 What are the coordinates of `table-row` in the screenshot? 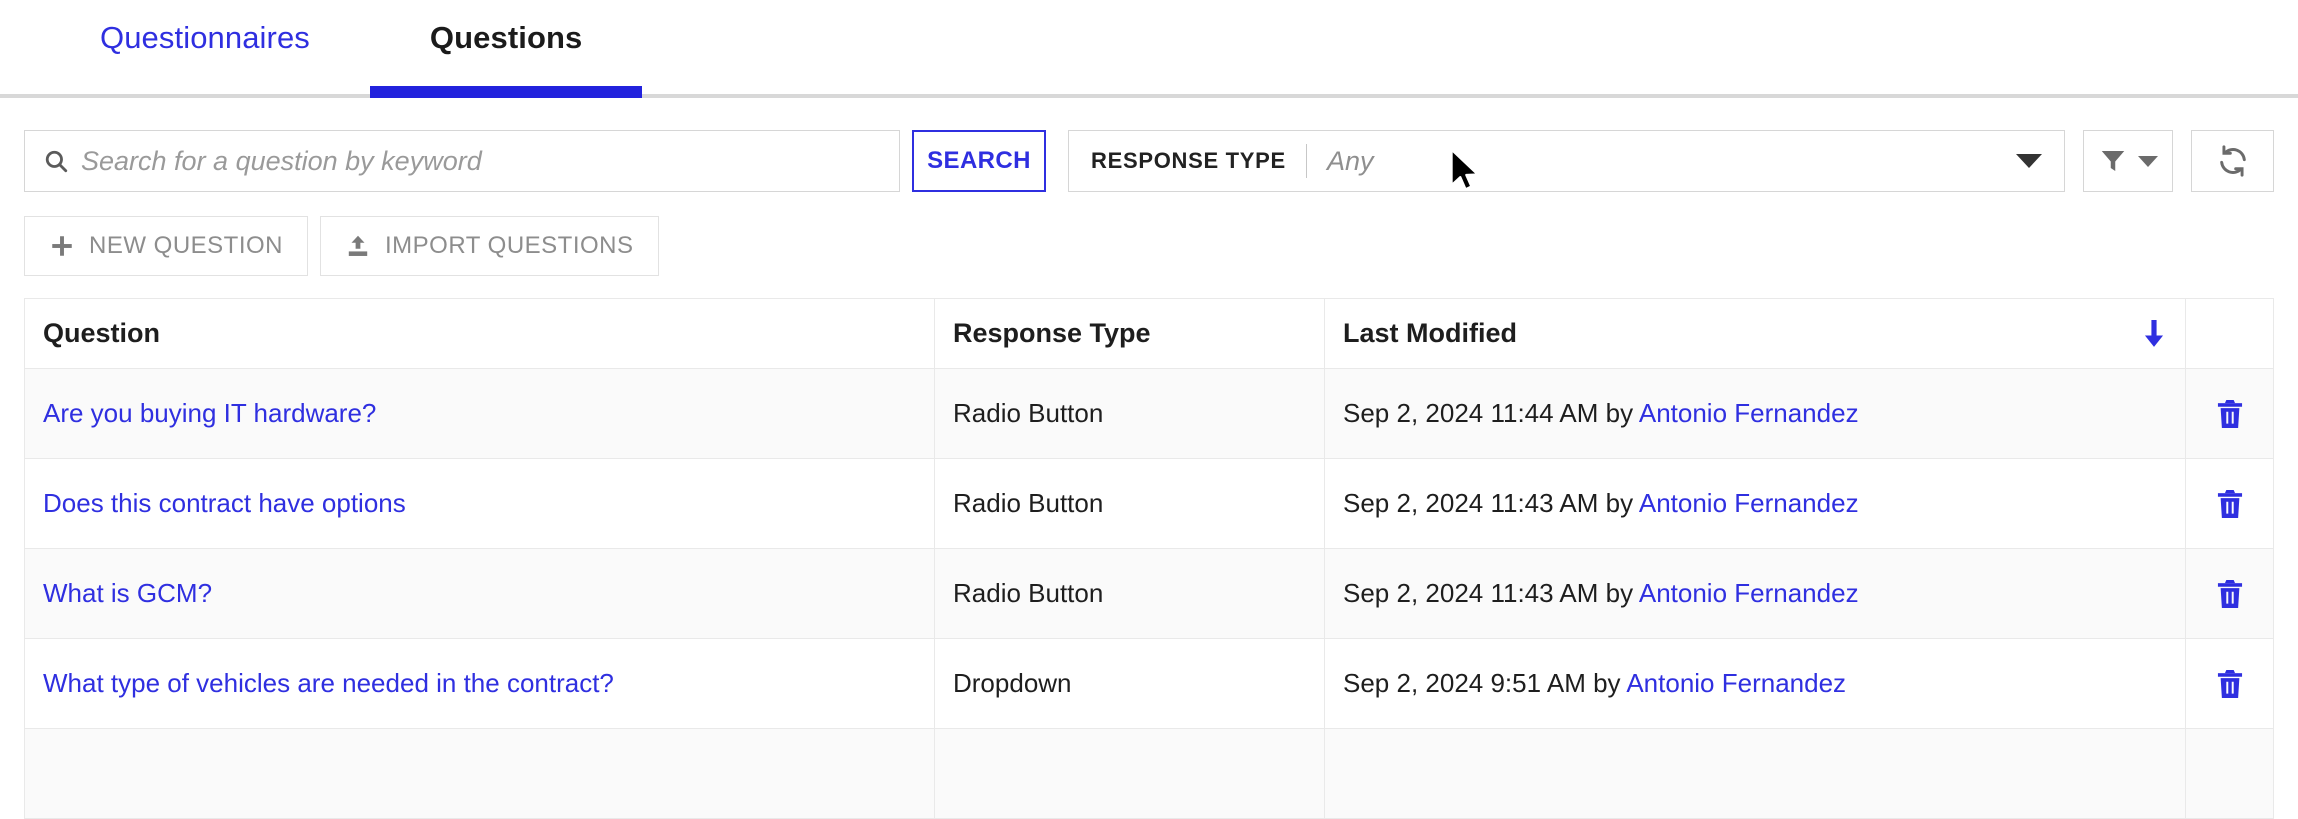 It's located at (1149, 773).